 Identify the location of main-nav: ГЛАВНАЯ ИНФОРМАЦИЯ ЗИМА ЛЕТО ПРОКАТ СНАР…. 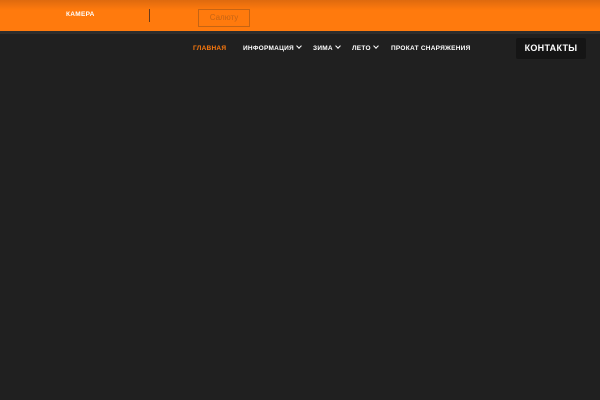
(300, 49).